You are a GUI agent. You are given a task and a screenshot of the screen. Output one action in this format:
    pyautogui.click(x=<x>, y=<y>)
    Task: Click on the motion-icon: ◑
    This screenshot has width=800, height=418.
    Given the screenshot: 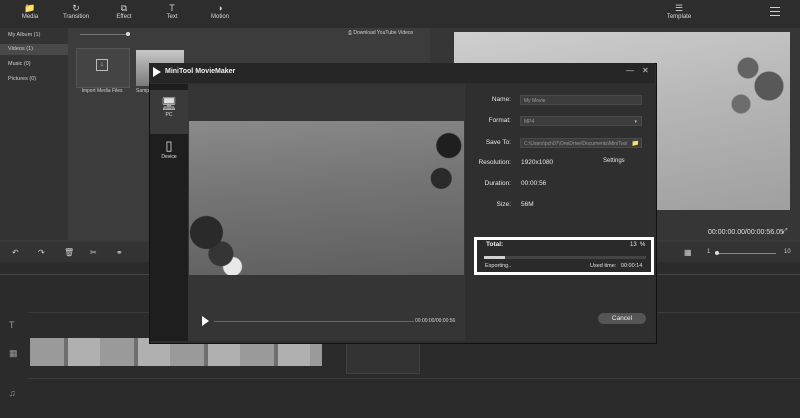 What is the action you would take?
    pyautogui.click(x=220, y=8)
    